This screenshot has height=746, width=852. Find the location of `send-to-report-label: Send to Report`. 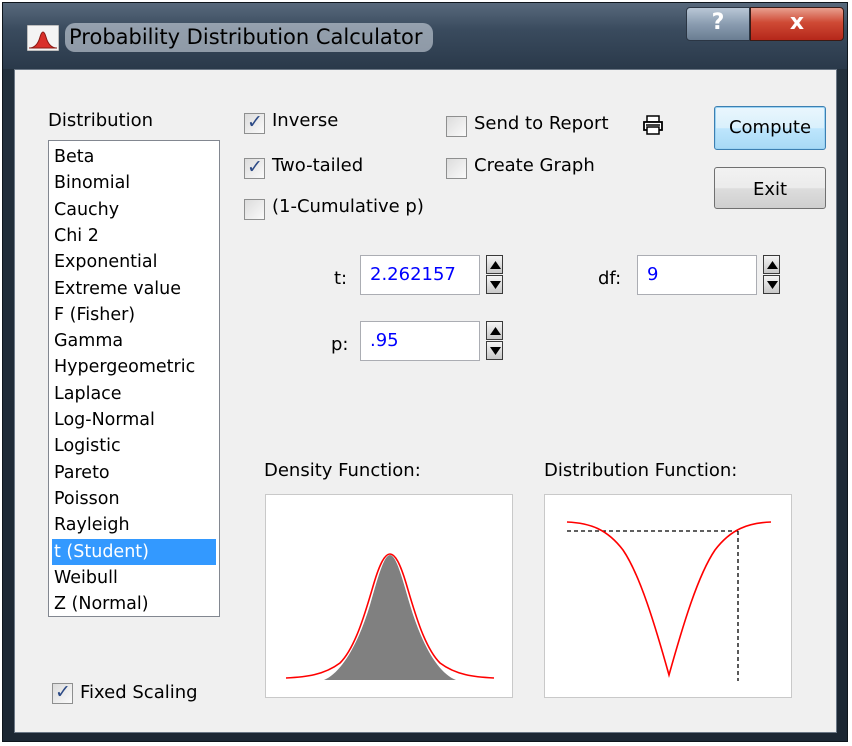

send-to-report-label: Send to Report is located at coordinates (541, 123).